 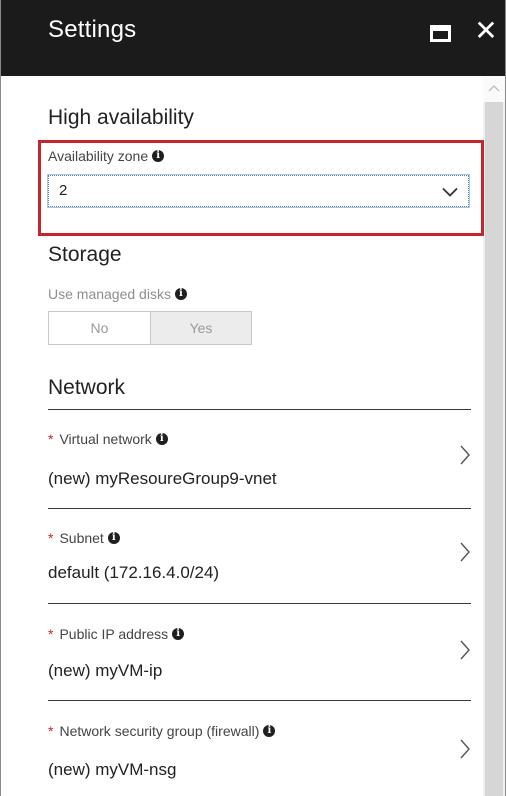 What do you see at coordinates (112, 769) in the screenshot?
I see `network-security-group-value: (new) myVM-nsg` at bounding box center [112, 769].